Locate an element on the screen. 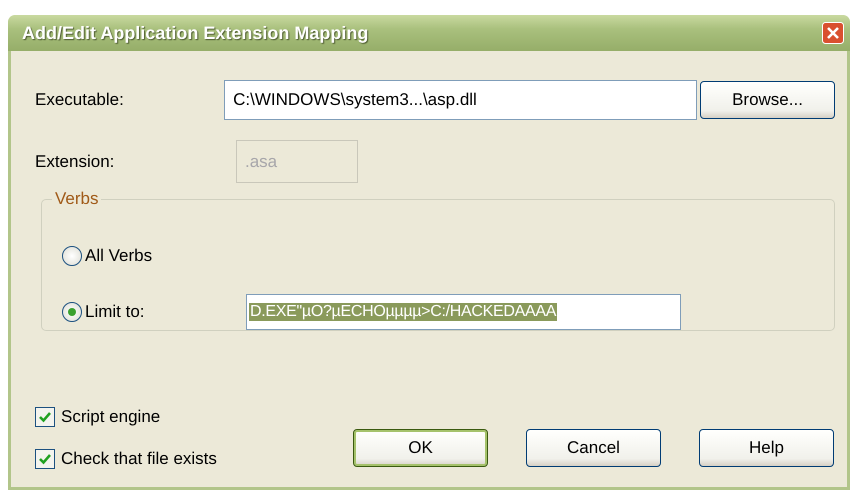 This screenshot has height=493, width=858. close-icon is located at coordinates (833, 33).